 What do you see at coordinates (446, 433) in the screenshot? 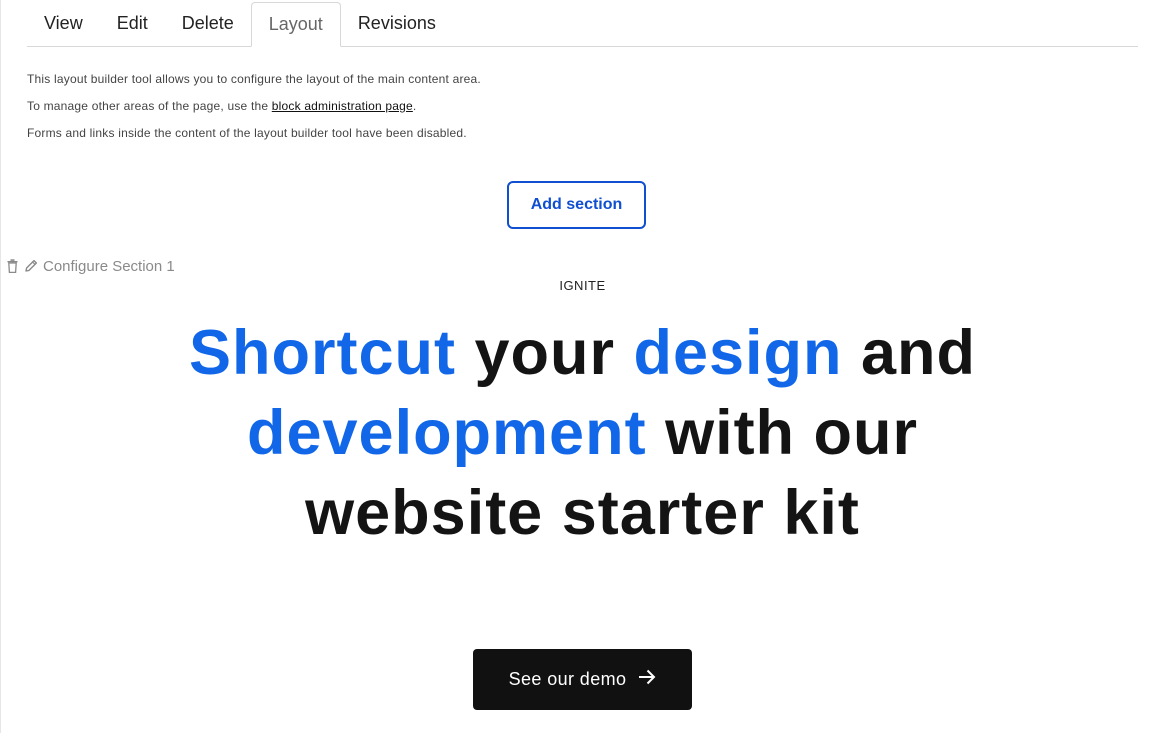
I see `headline-part-5: development` at bounding box center [446, 433].